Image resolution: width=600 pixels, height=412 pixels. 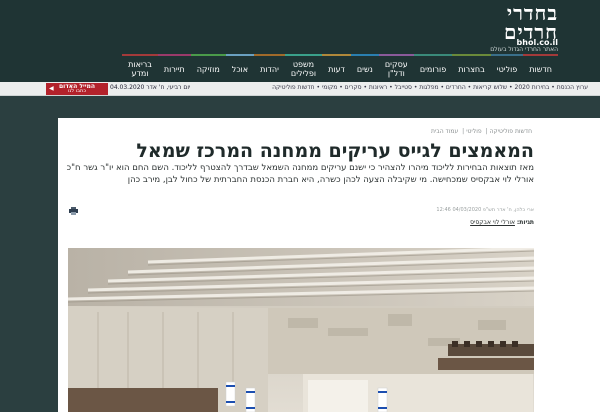 I want to click on arrow-left-icon: ◀, so click(x=51, y=88).